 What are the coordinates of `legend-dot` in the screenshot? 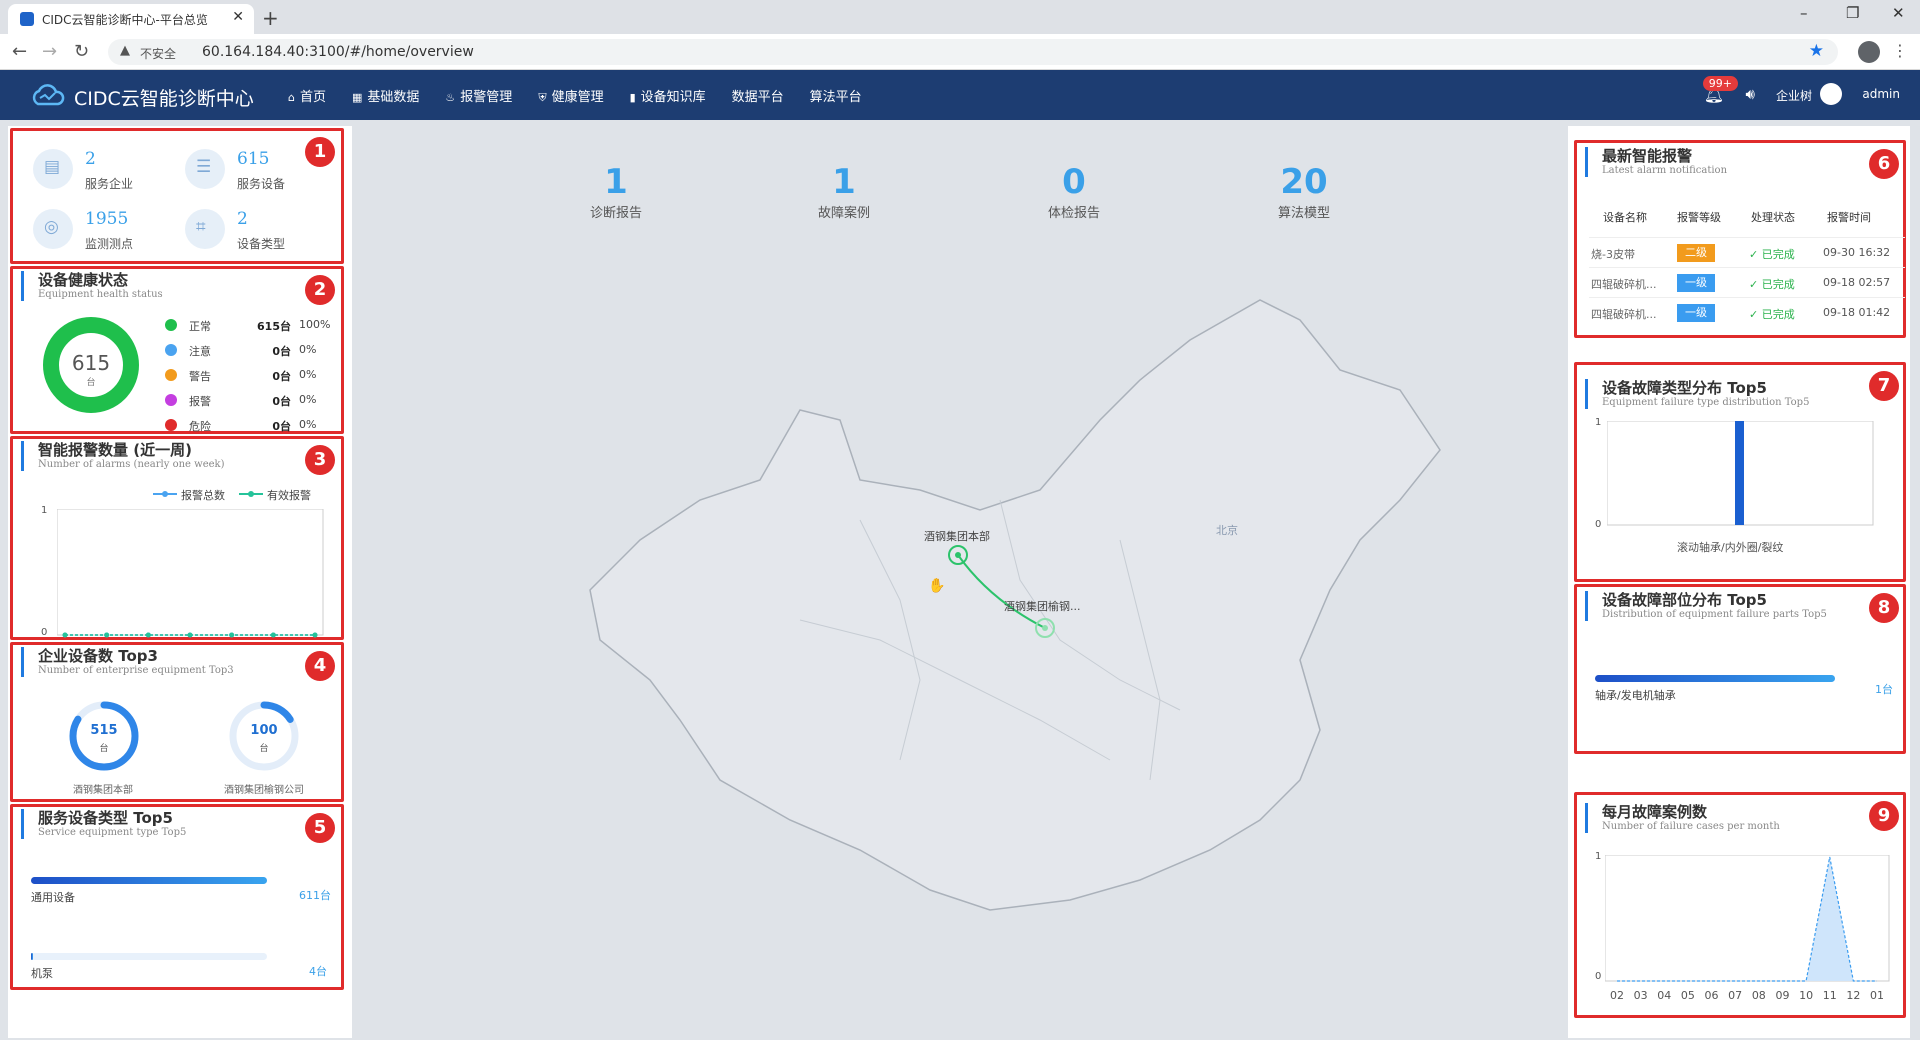 It's located at (171, 425).